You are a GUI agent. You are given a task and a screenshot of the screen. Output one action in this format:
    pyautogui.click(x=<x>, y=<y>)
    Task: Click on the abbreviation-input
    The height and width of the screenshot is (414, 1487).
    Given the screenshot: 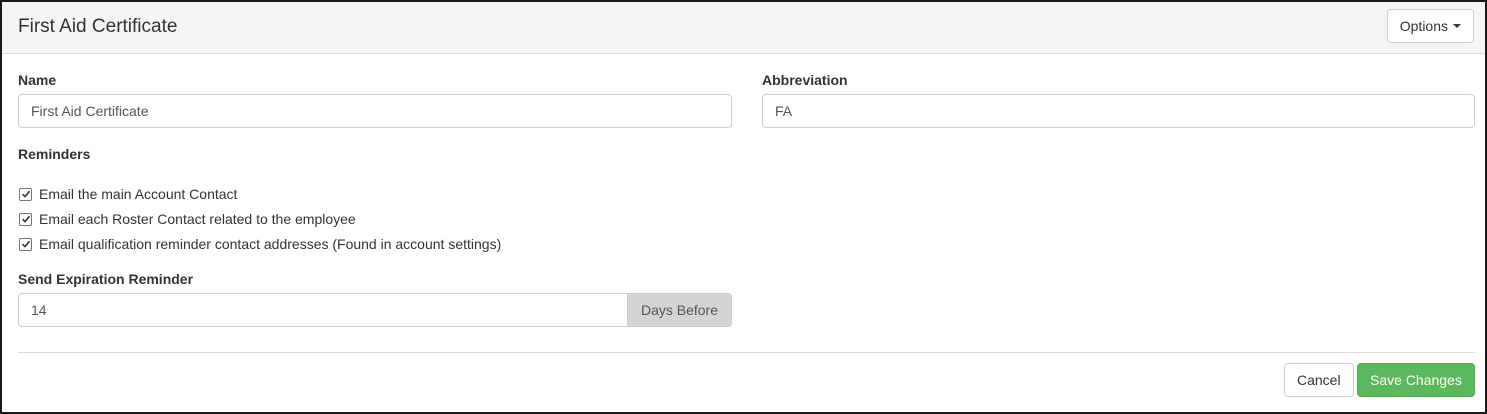 What is the action you would take?
    pyautogui.click(x=1118, y=111)
    